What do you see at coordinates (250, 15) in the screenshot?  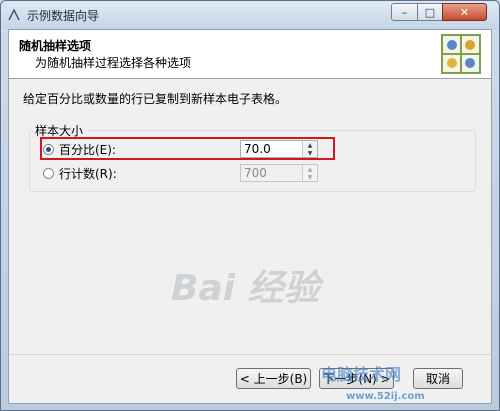 I see `title-bar: 示例数据向导 – □ ✕` at bounding box center [250, 15].